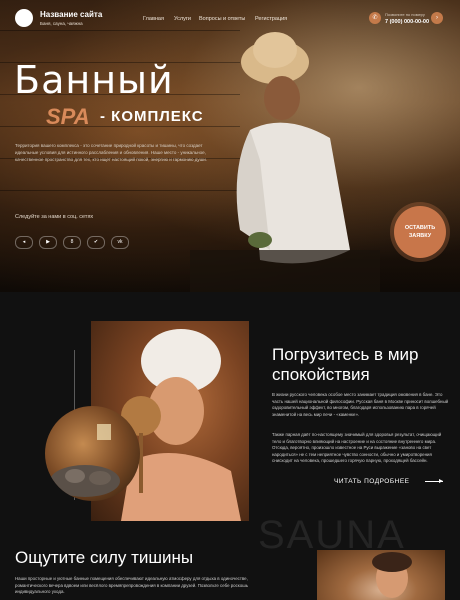 Image resolution: width=460 pixels, height=600 pixels. Describe the element at coordinates (54, 217) in the screenshot. I see `social-follow-label: Следуйте за нами в соц. сетях` at that location.